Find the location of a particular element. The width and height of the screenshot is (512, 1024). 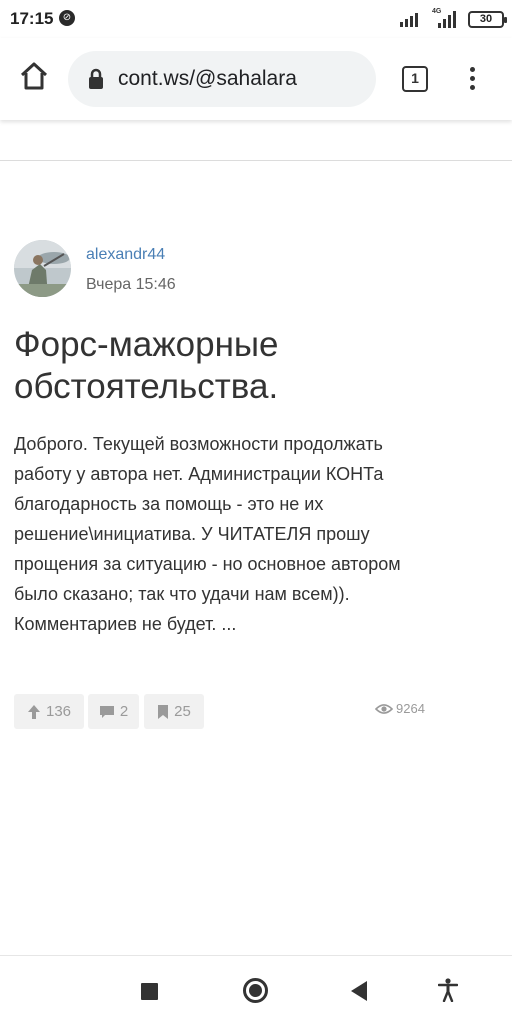

url-text: cont.ws/@sahalara is located at coordinates (207, 78).